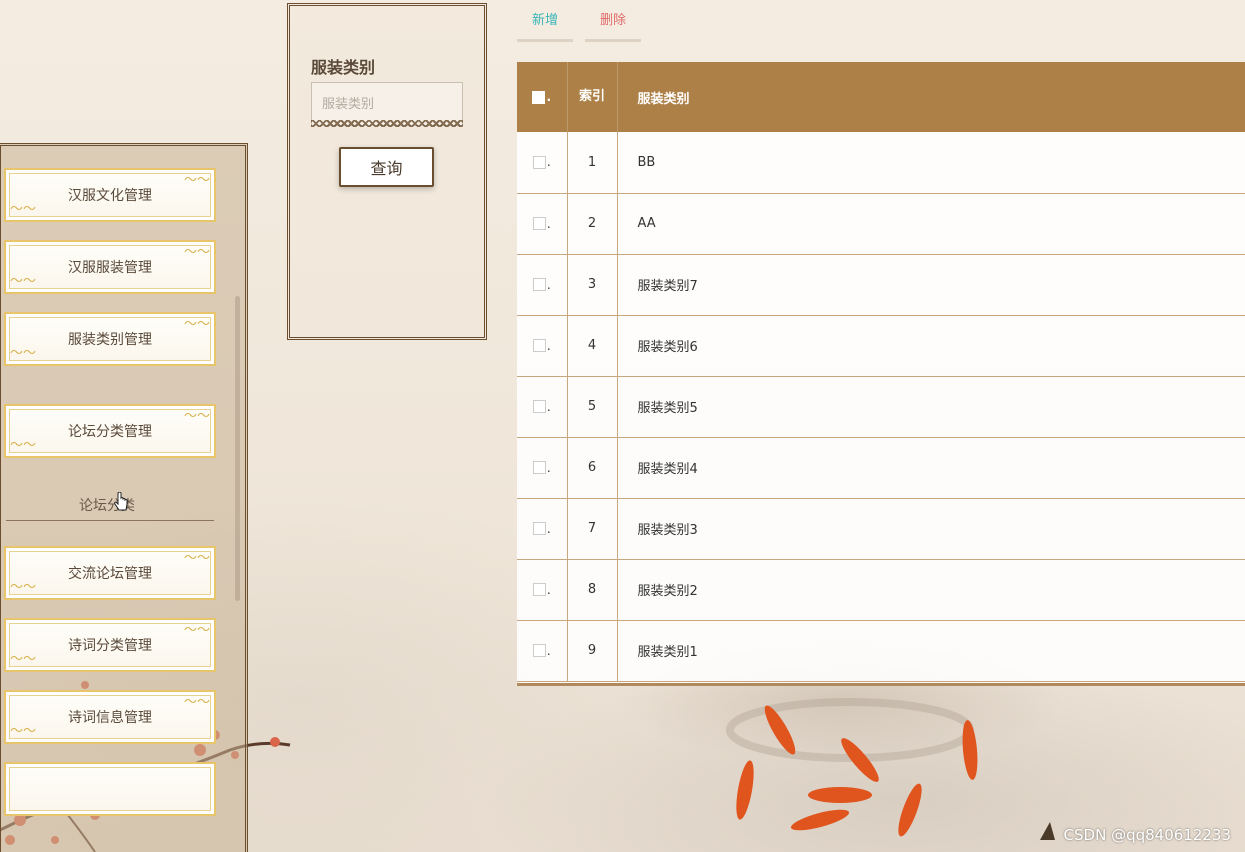  I want to click on table-row: . 8 服装类别2, so click(881, 590).